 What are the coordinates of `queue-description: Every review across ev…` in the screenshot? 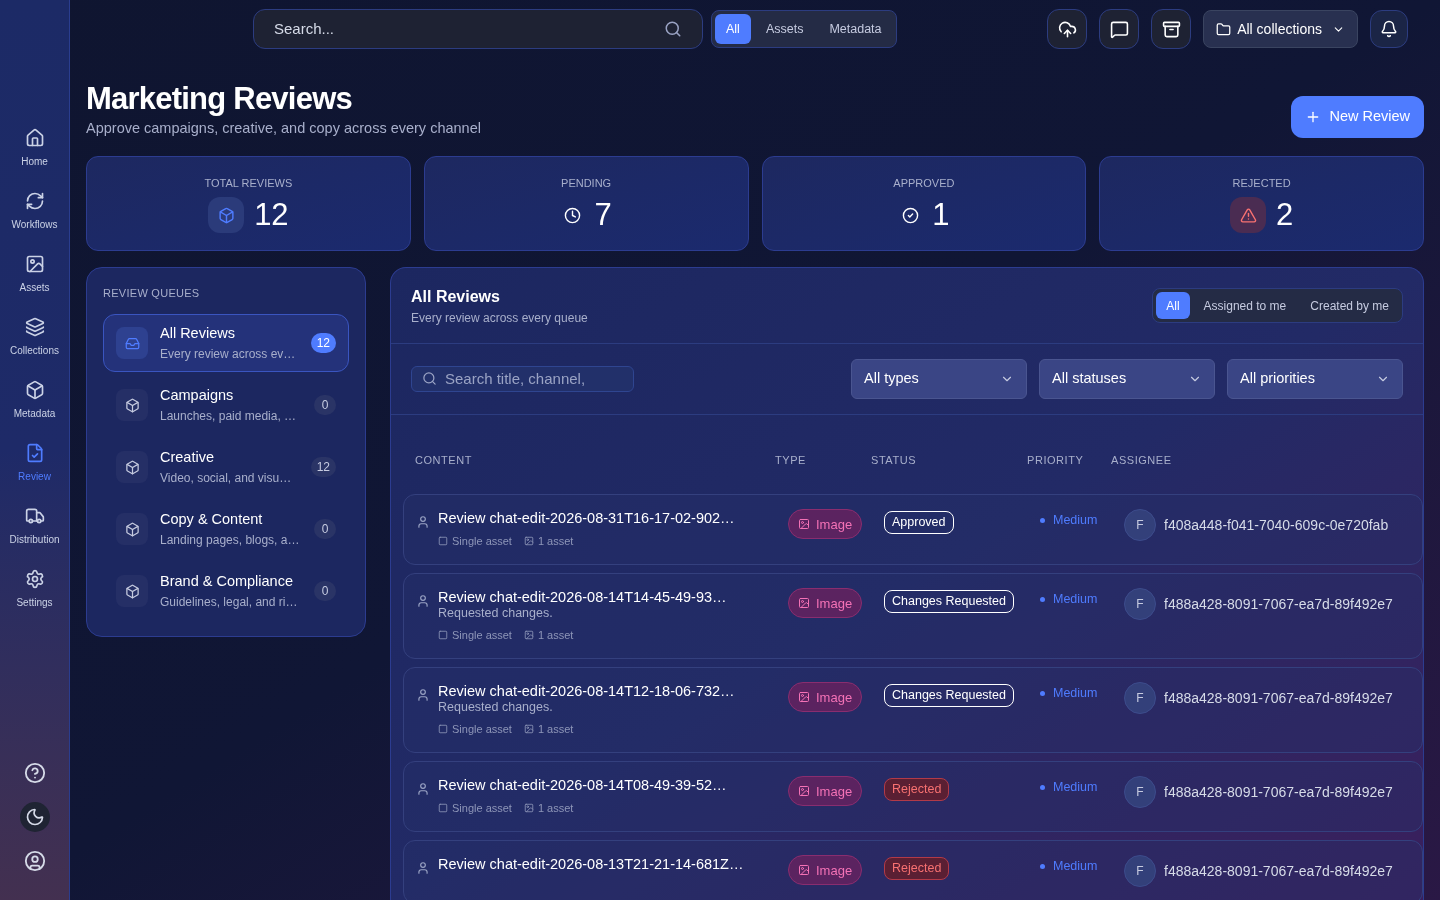 It's located at (228, 355).